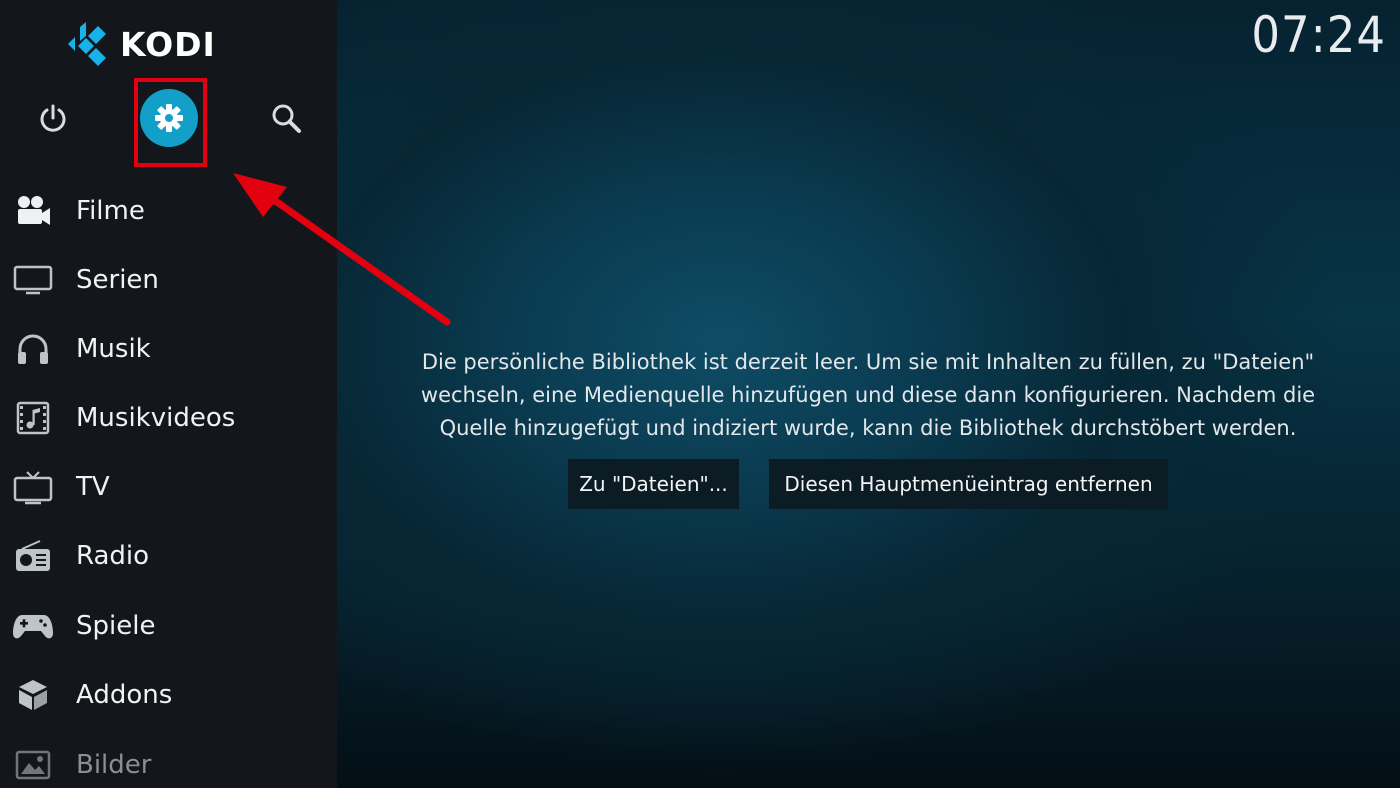 The width and height of the screenshot is (1400, 788). I want to click on sidebar-item-radio: Radio, so click(168, 556).